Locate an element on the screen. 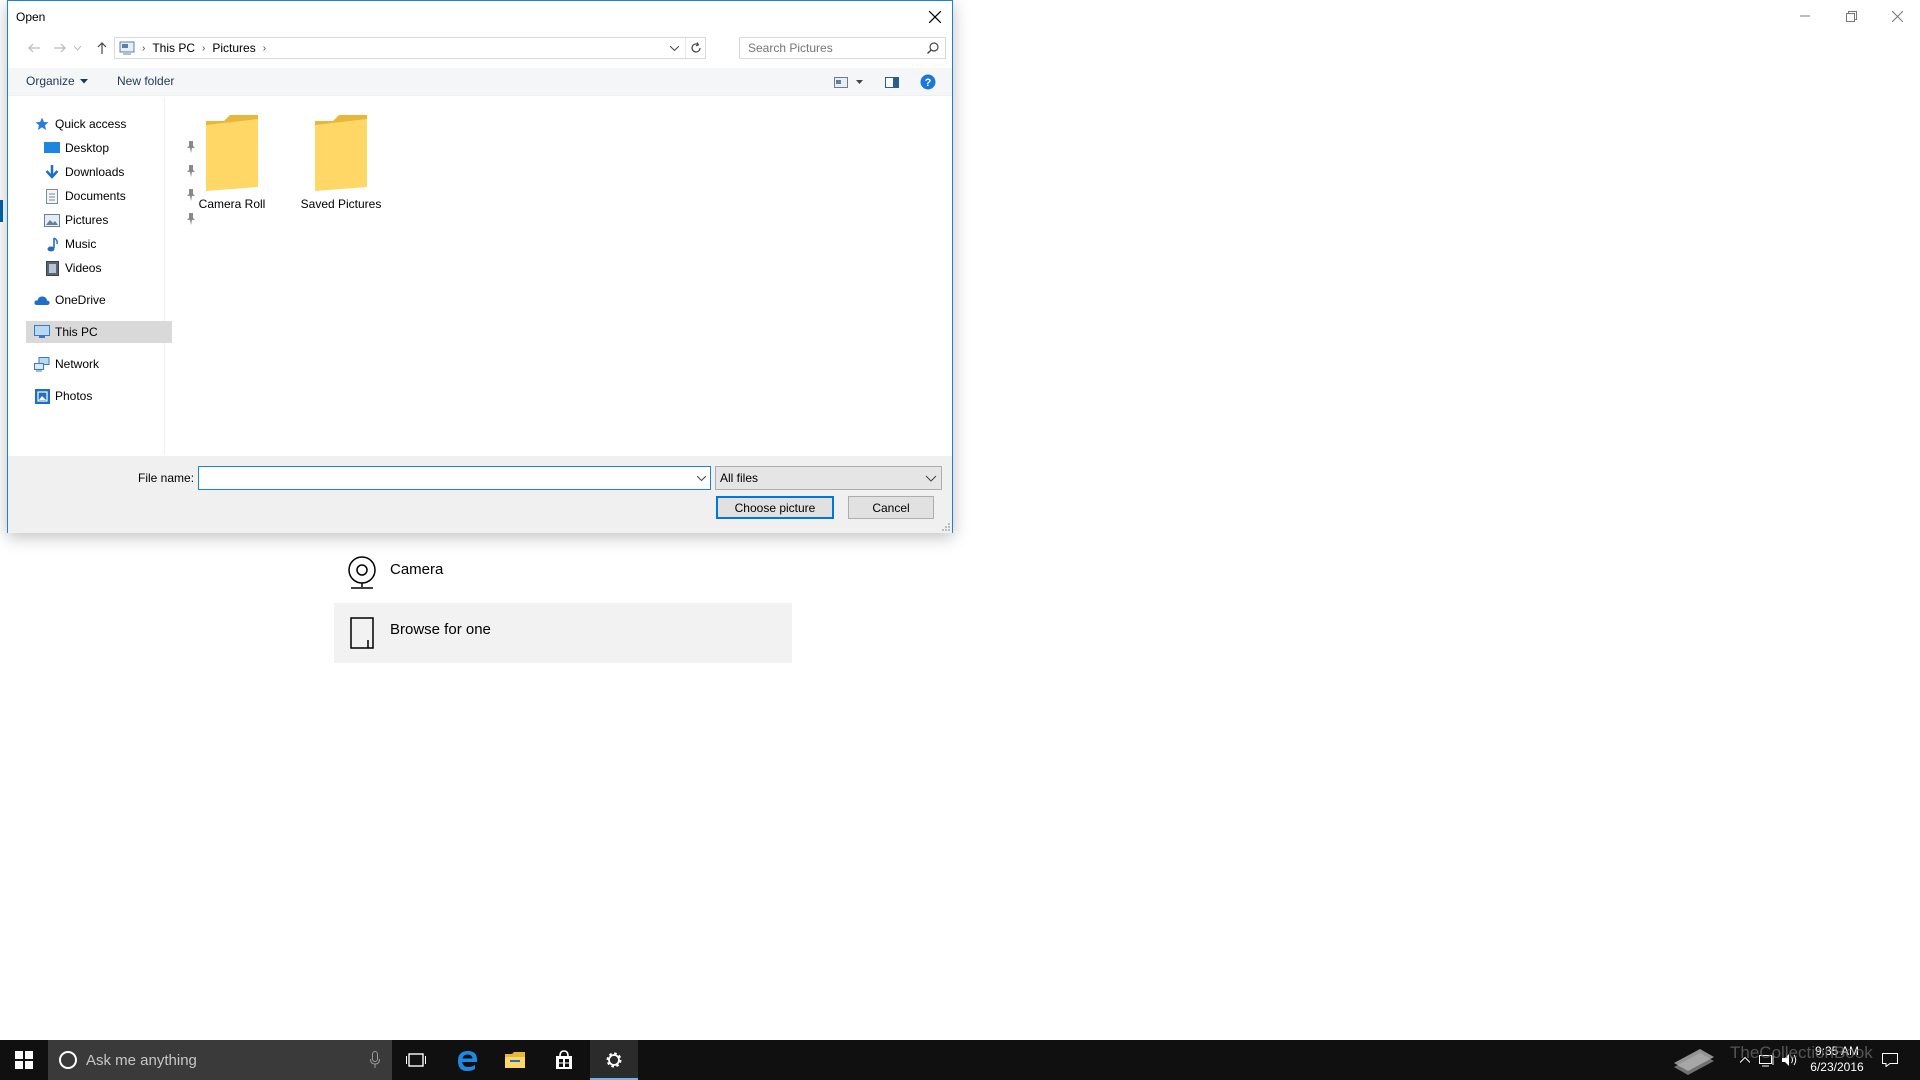 The width and height of the screenshot is (1920, 1080). view-icon is located at coordinates (840, 82).